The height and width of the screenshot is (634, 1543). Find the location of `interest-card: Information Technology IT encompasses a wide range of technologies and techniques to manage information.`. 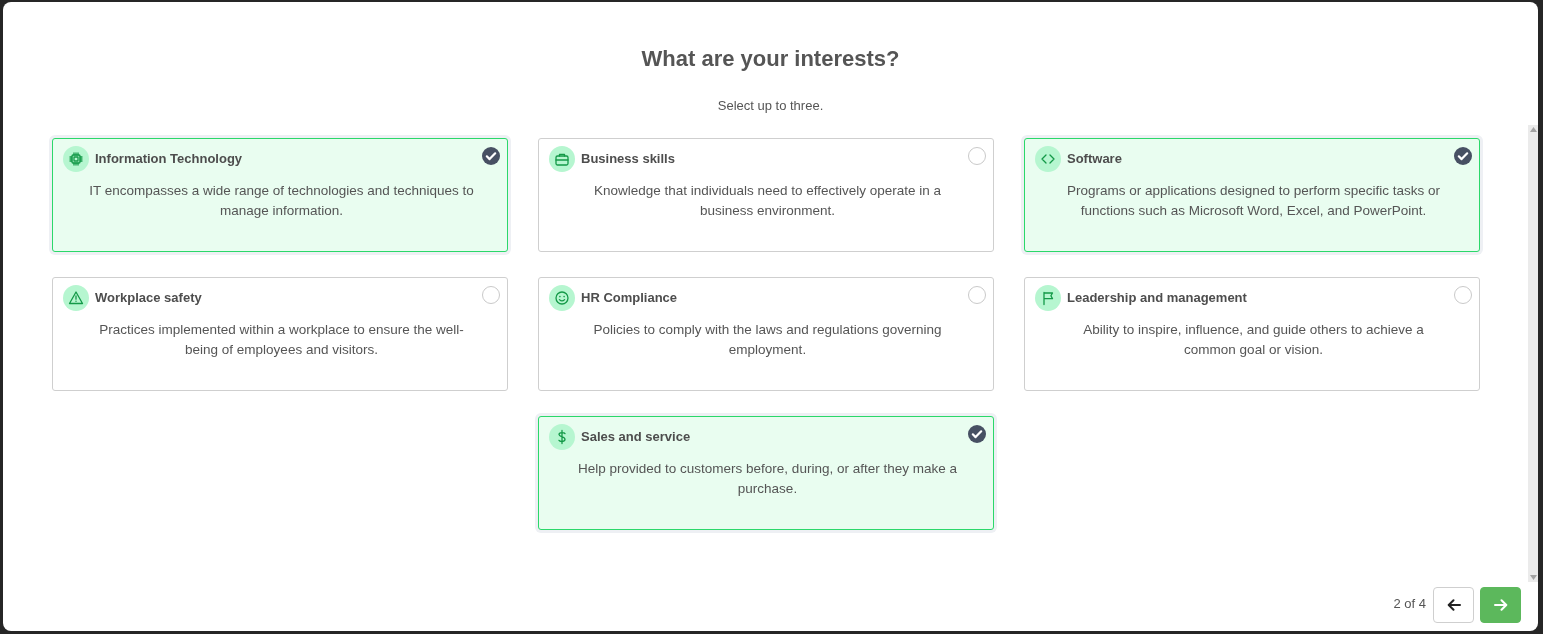

interest-card: Information Technology IT encompasses a wide range of technologies and techniques to manage information. is located at coordinates (280, 195).